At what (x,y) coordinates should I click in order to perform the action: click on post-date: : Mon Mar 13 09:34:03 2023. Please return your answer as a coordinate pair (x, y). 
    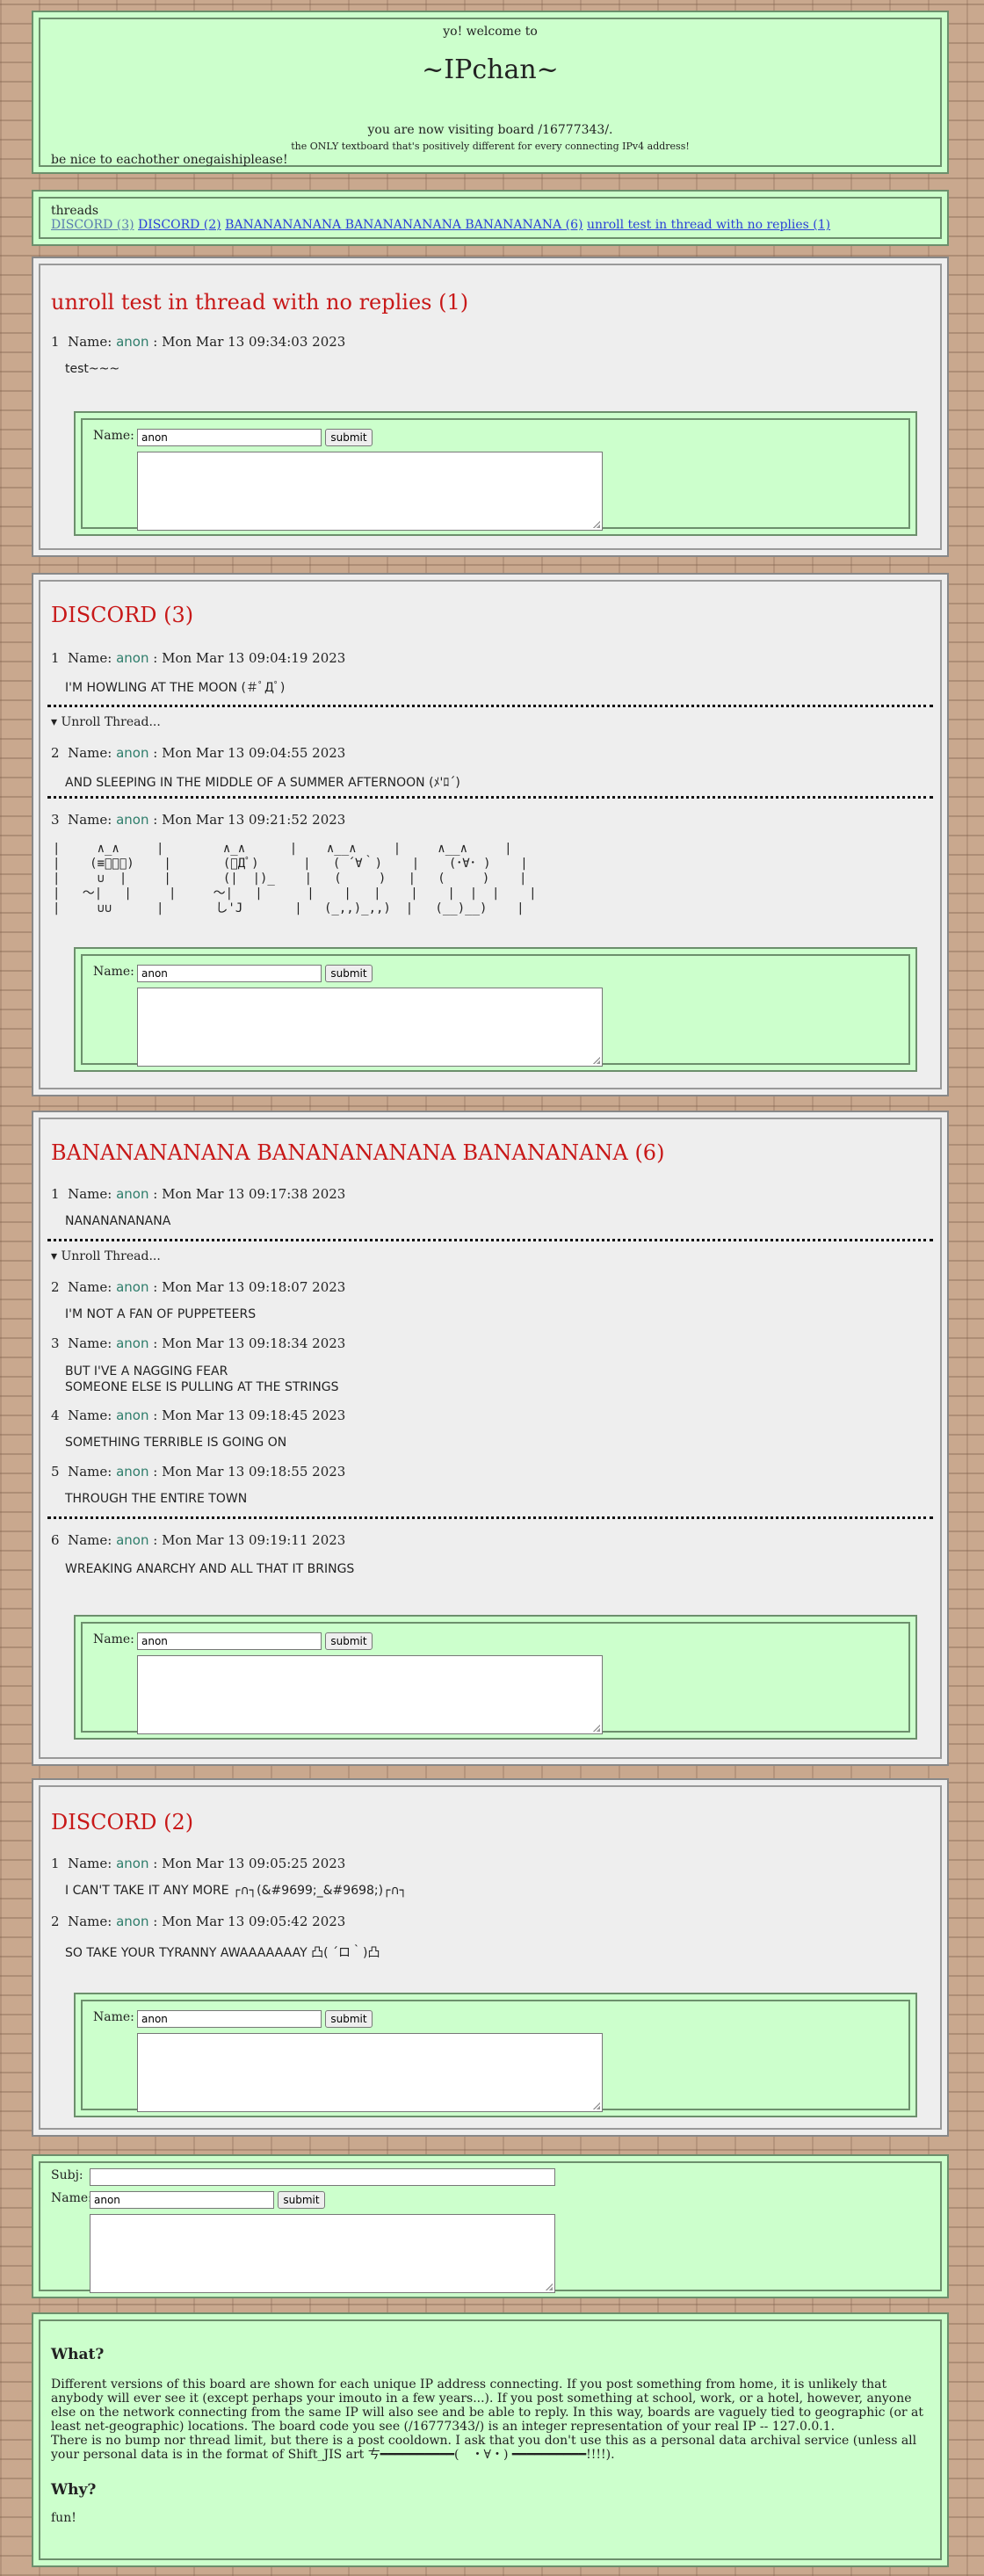
    Looking at the image, I should click on (249, 342).